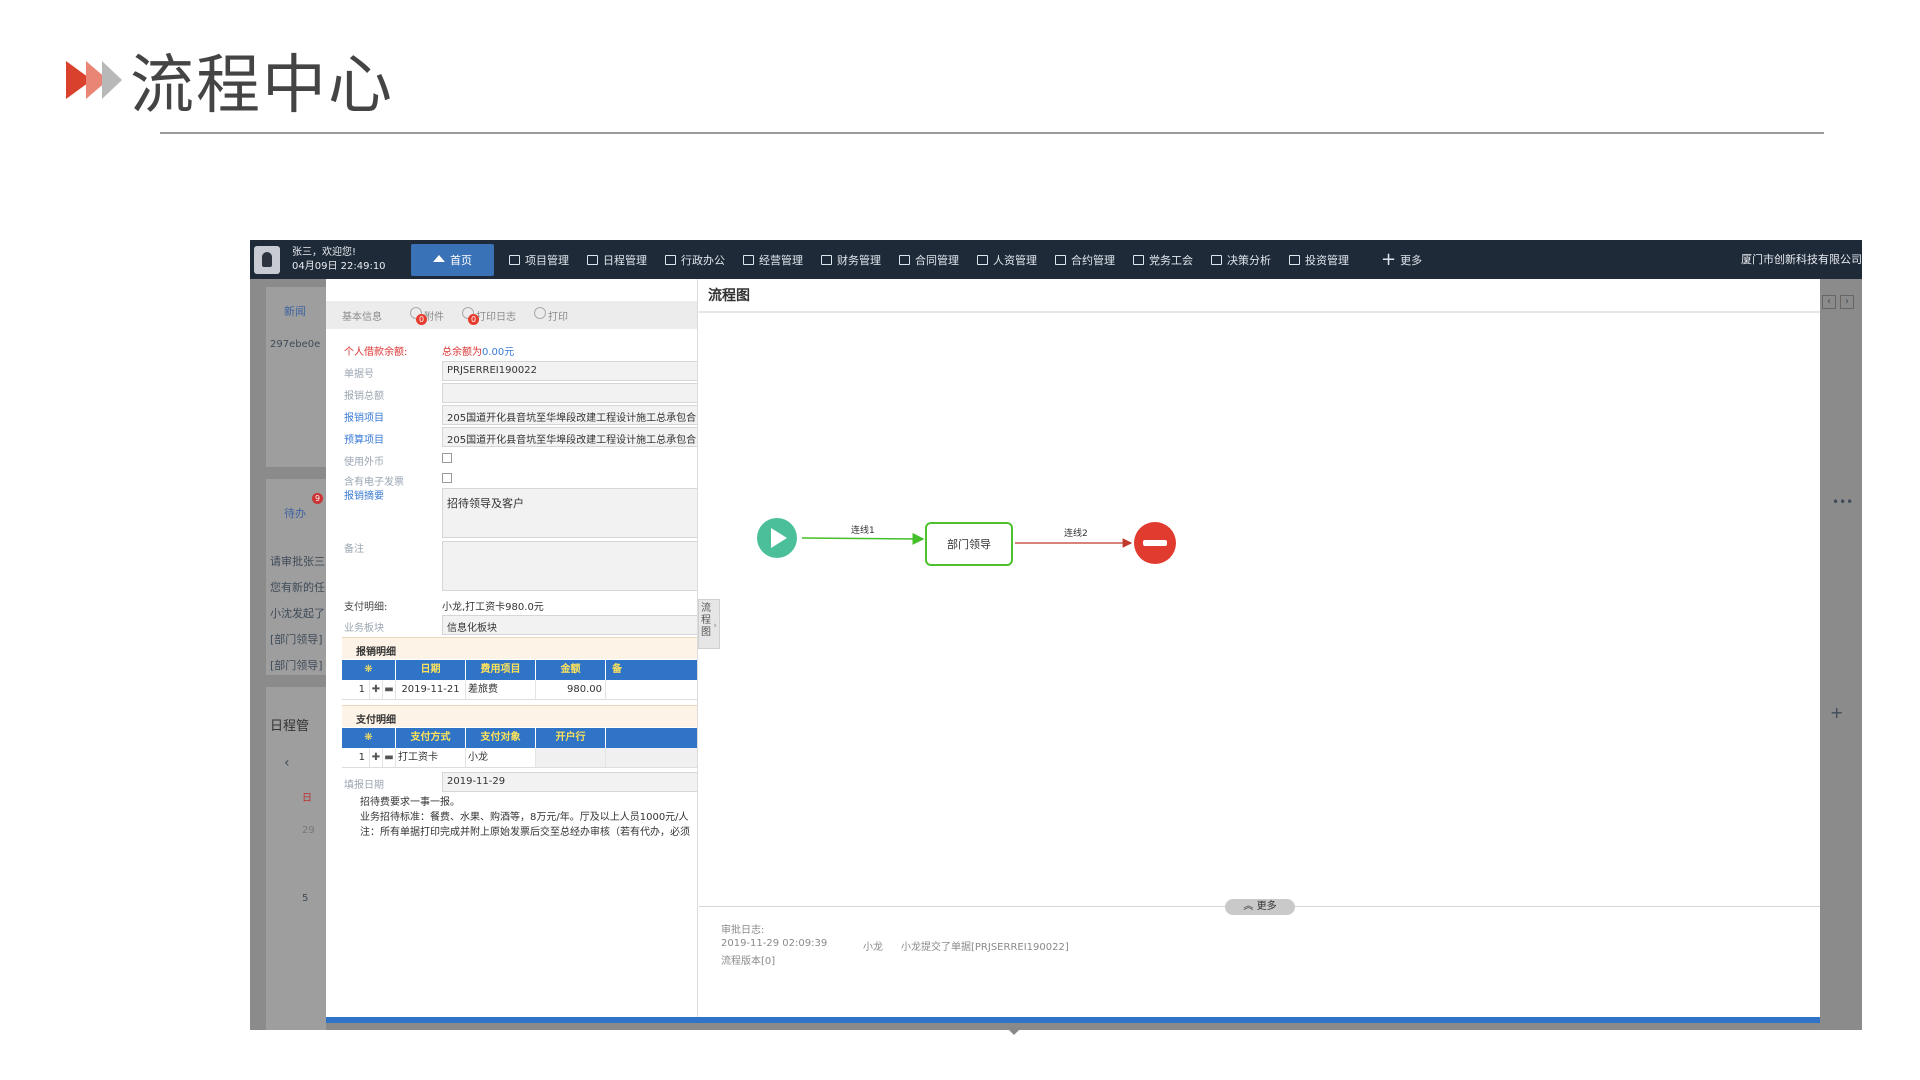  What do you see at coordinates (592, 259) in the screenshot?
I see `calendar-icon` at bounding box center [592, 259].